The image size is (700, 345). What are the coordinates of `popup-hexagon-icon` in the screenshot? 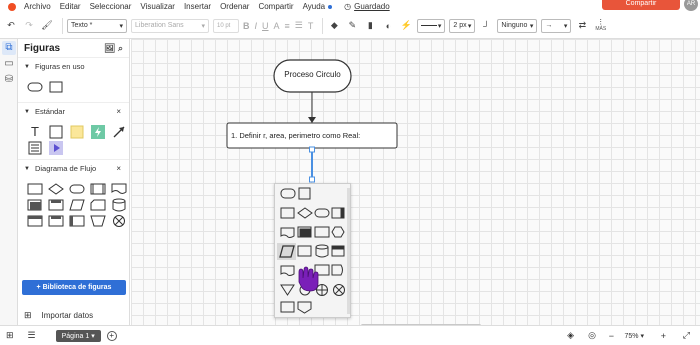 It's located at (338, 232).